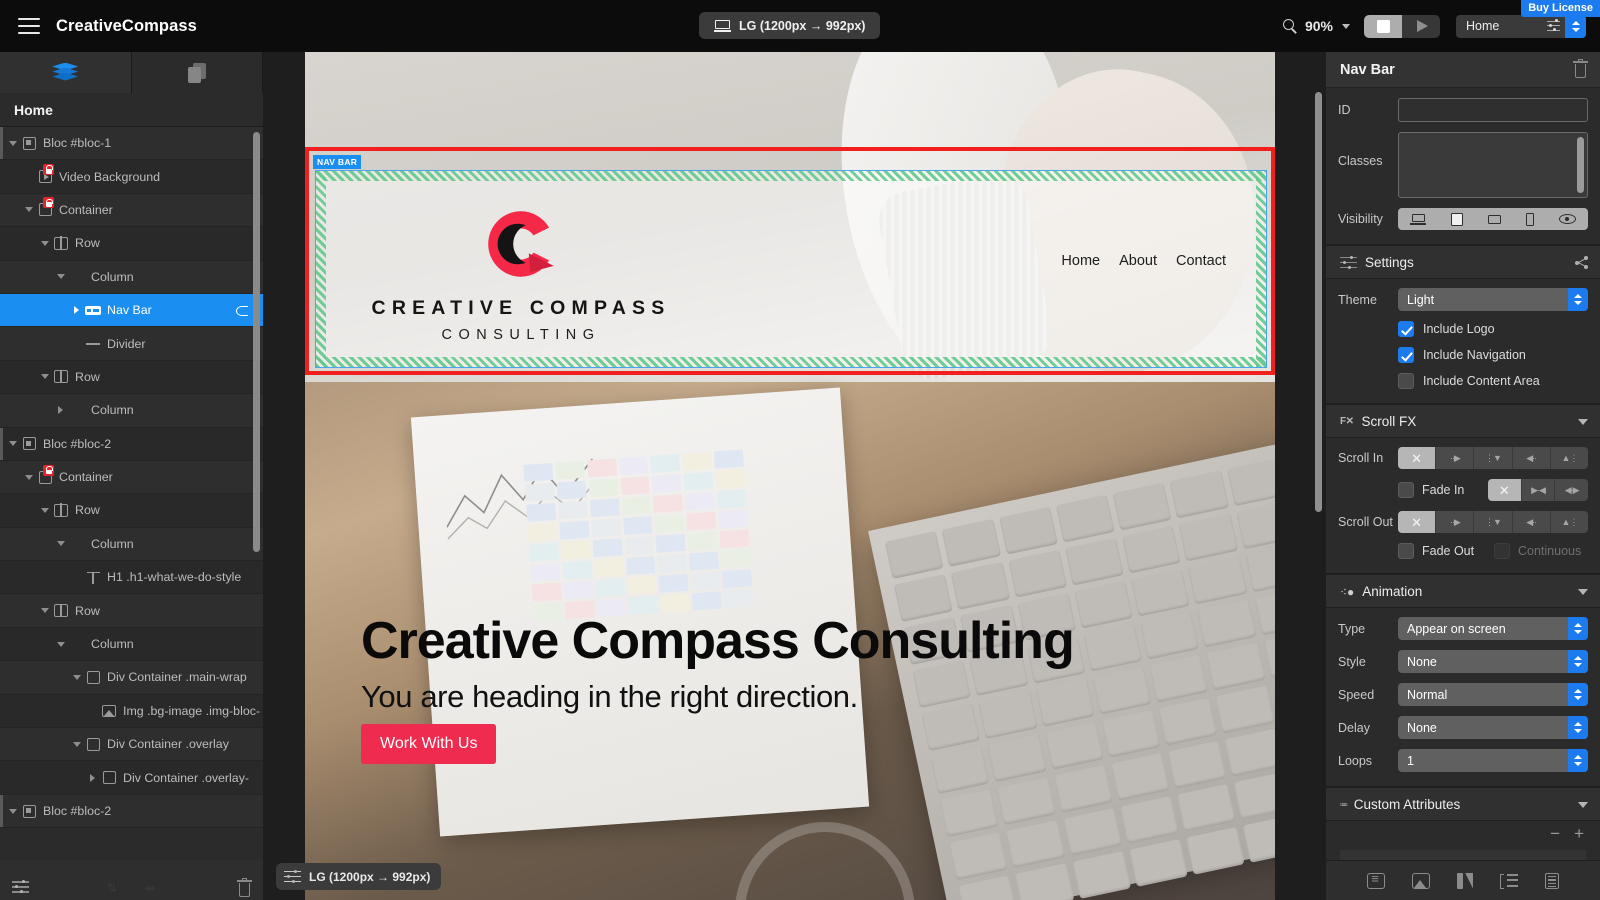 This screenshot has width=1600, height=900. What do you see at coordinates (1406, 490) in the screenshot?
I see `fade-in-checkbox` at bounding box center [1406, 490].